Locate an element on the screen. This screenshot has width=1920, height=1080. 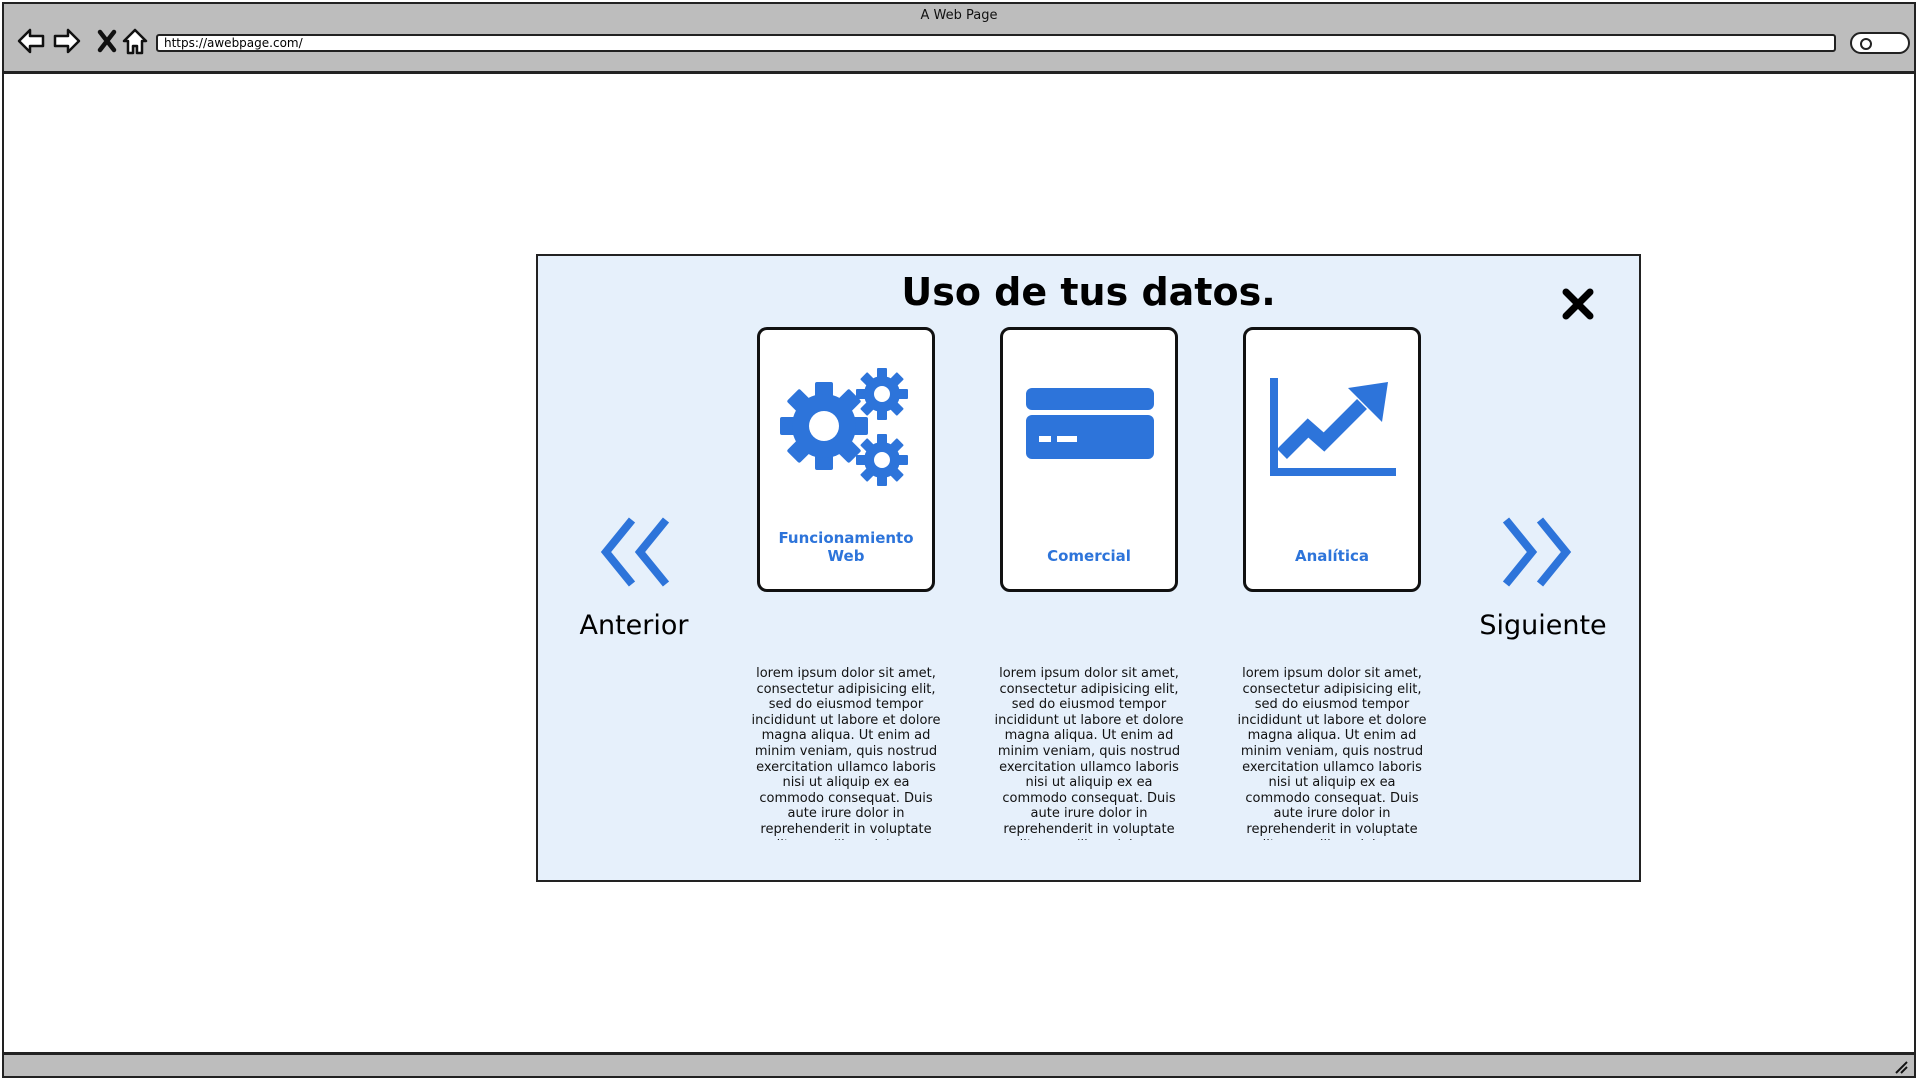
close-icon is located at coordinates (1578, 304).